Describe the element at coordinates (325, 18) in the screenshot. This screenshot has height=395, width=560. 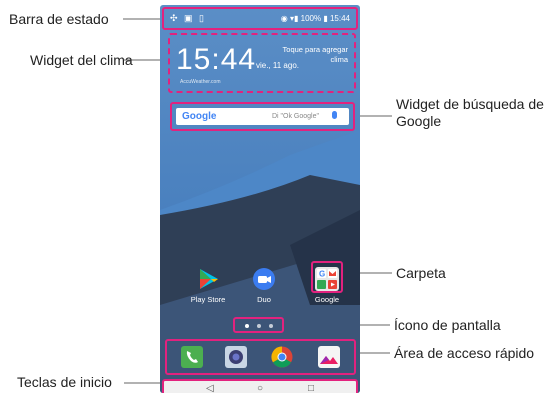
I see `battery-icon: ▮` at that location.